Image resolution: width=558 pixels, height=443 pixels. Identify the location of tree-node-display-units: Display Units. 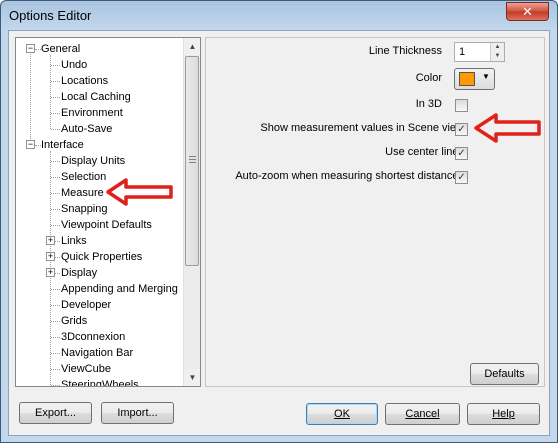
(100, 161).